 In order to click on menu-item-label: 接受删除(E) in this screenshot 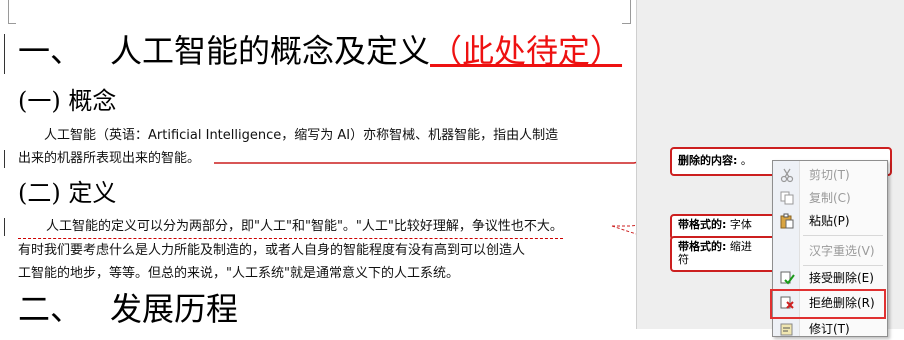, I will do `click(841, 278)`.